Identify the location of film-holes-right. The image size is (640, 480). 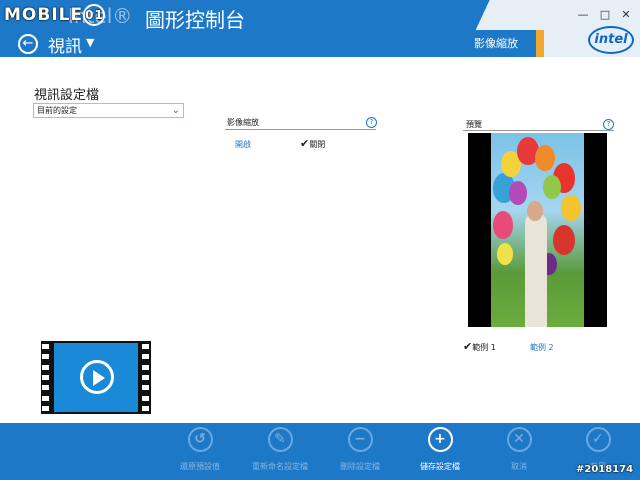
(146, 377).